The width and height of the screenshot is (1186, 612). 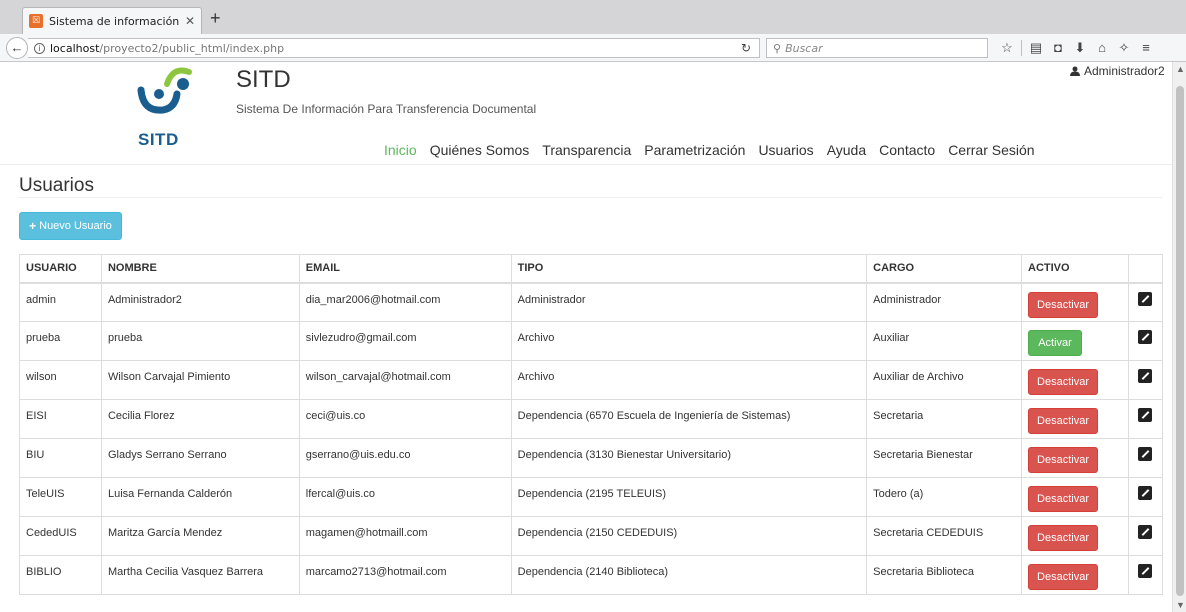 I want to click on nav-item-cerrar-sesion: Cerrar Sesión, so click(x=991, y=150).